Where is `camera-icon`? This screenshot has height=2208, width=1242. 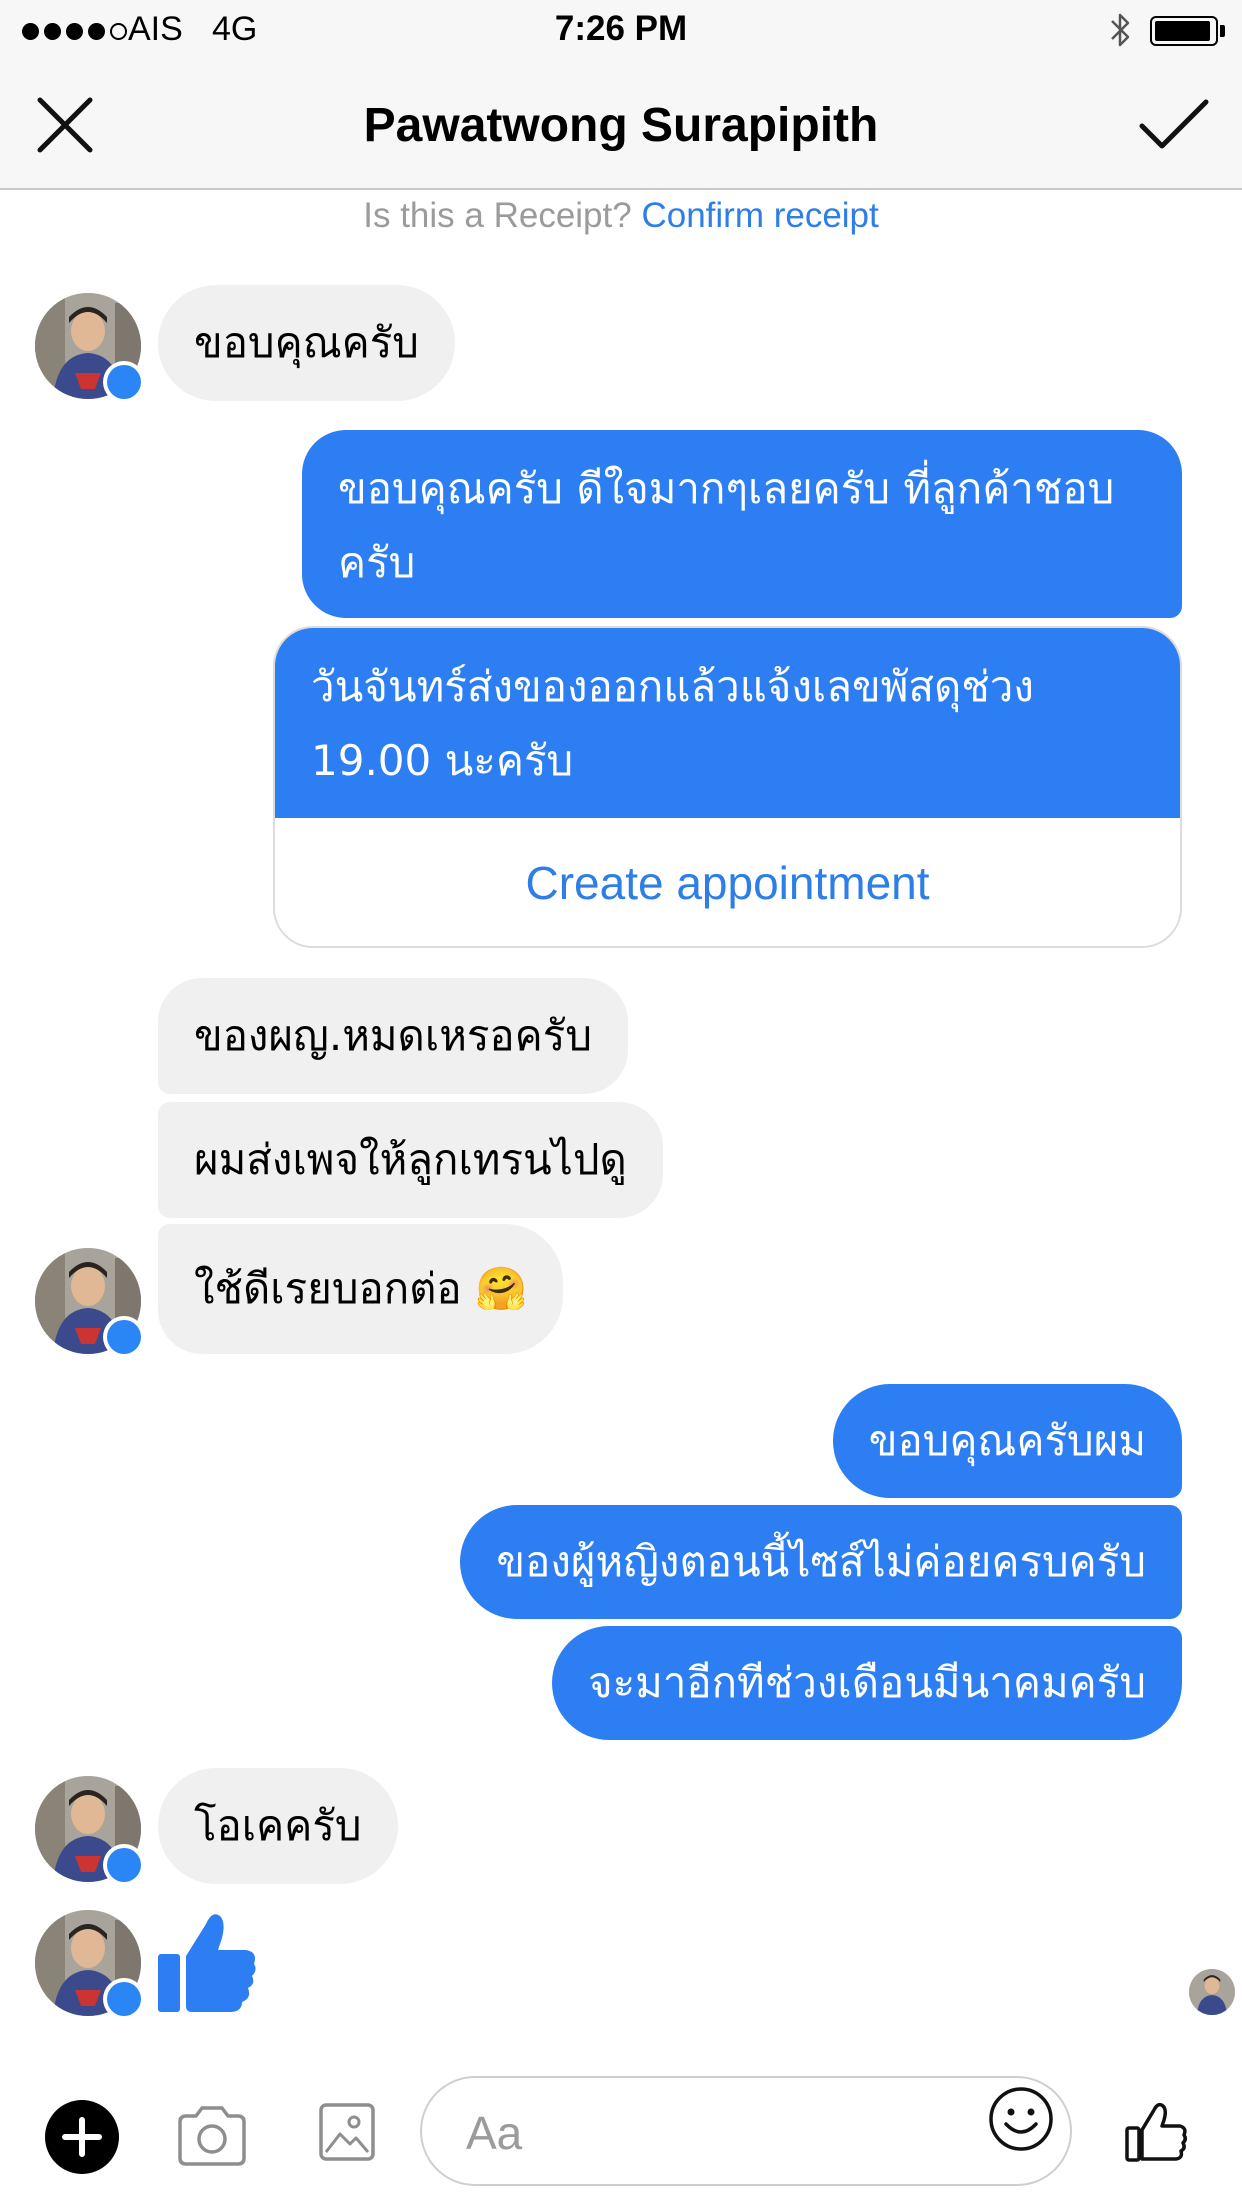
camera-icon is located at coordinates (212, 2136).